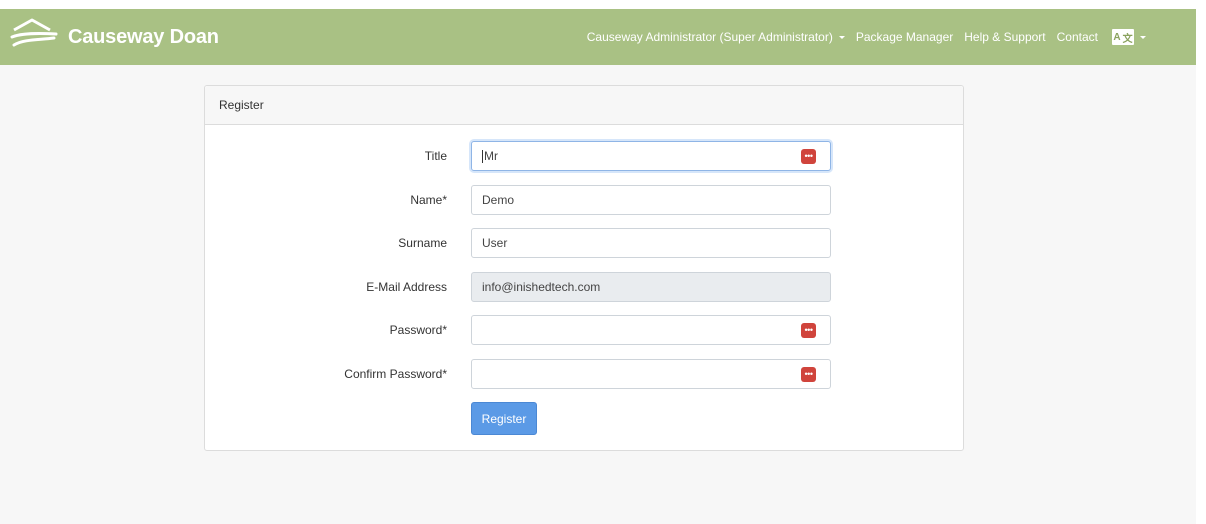  What do you see at coordinates (651, 243) in the screenshot?
I see `surname-input: User` at bounding box center [651, 243].